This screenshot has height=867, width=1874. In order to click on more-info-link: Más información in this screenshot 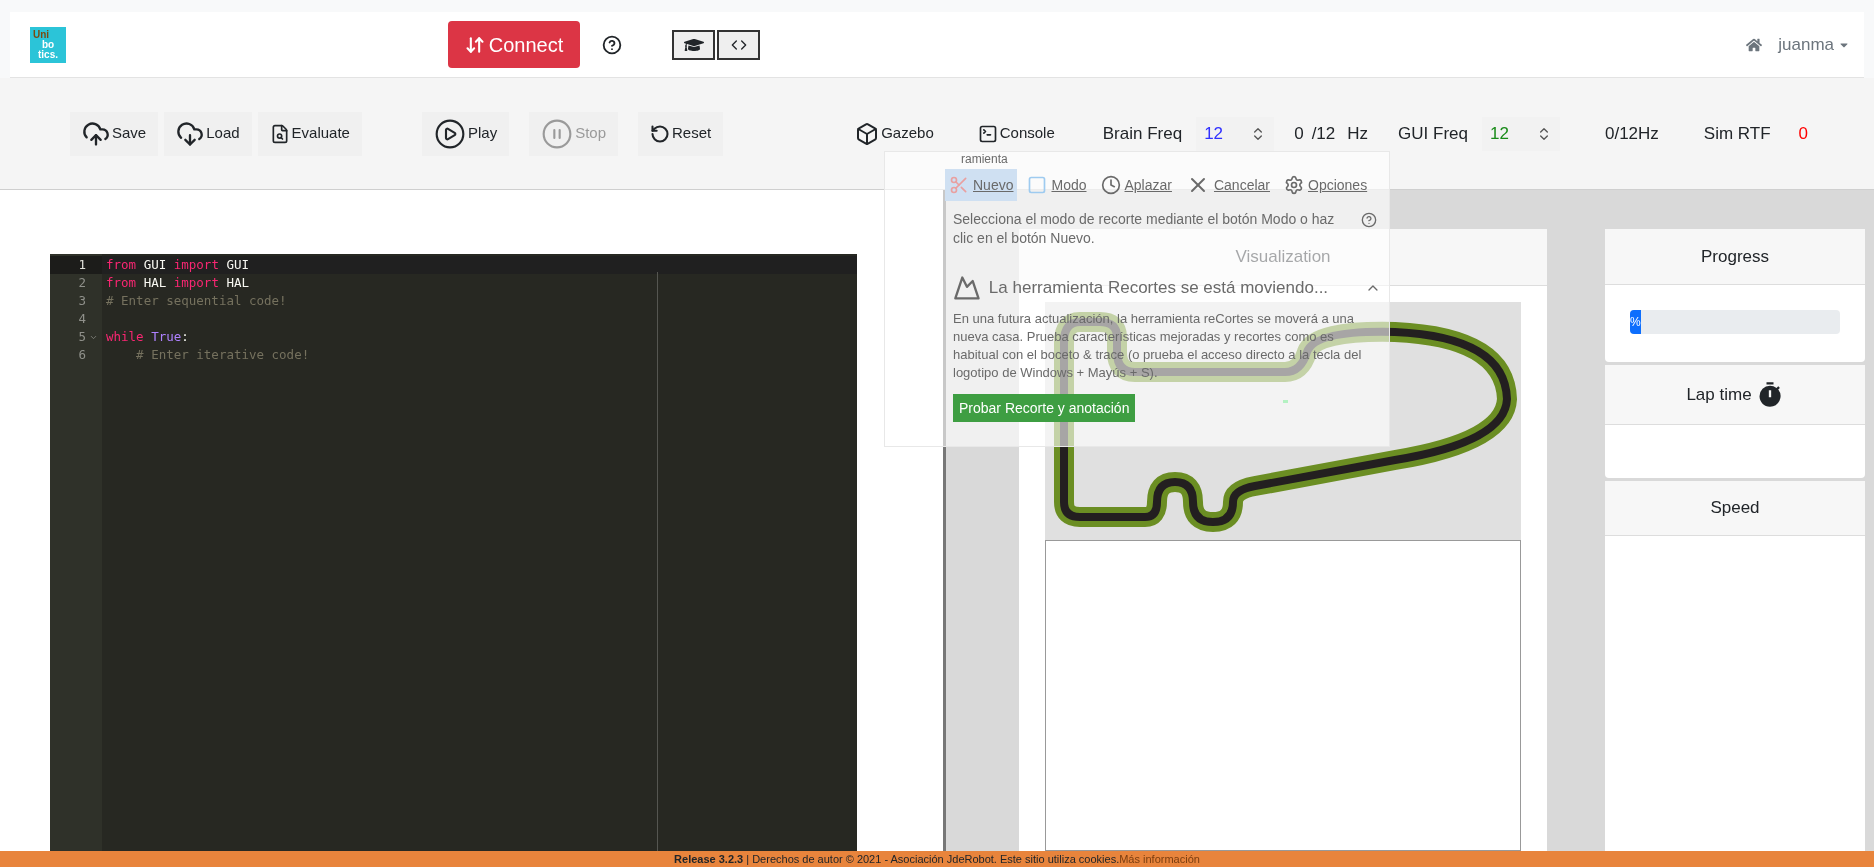, I will do `click(1159, 859)`.